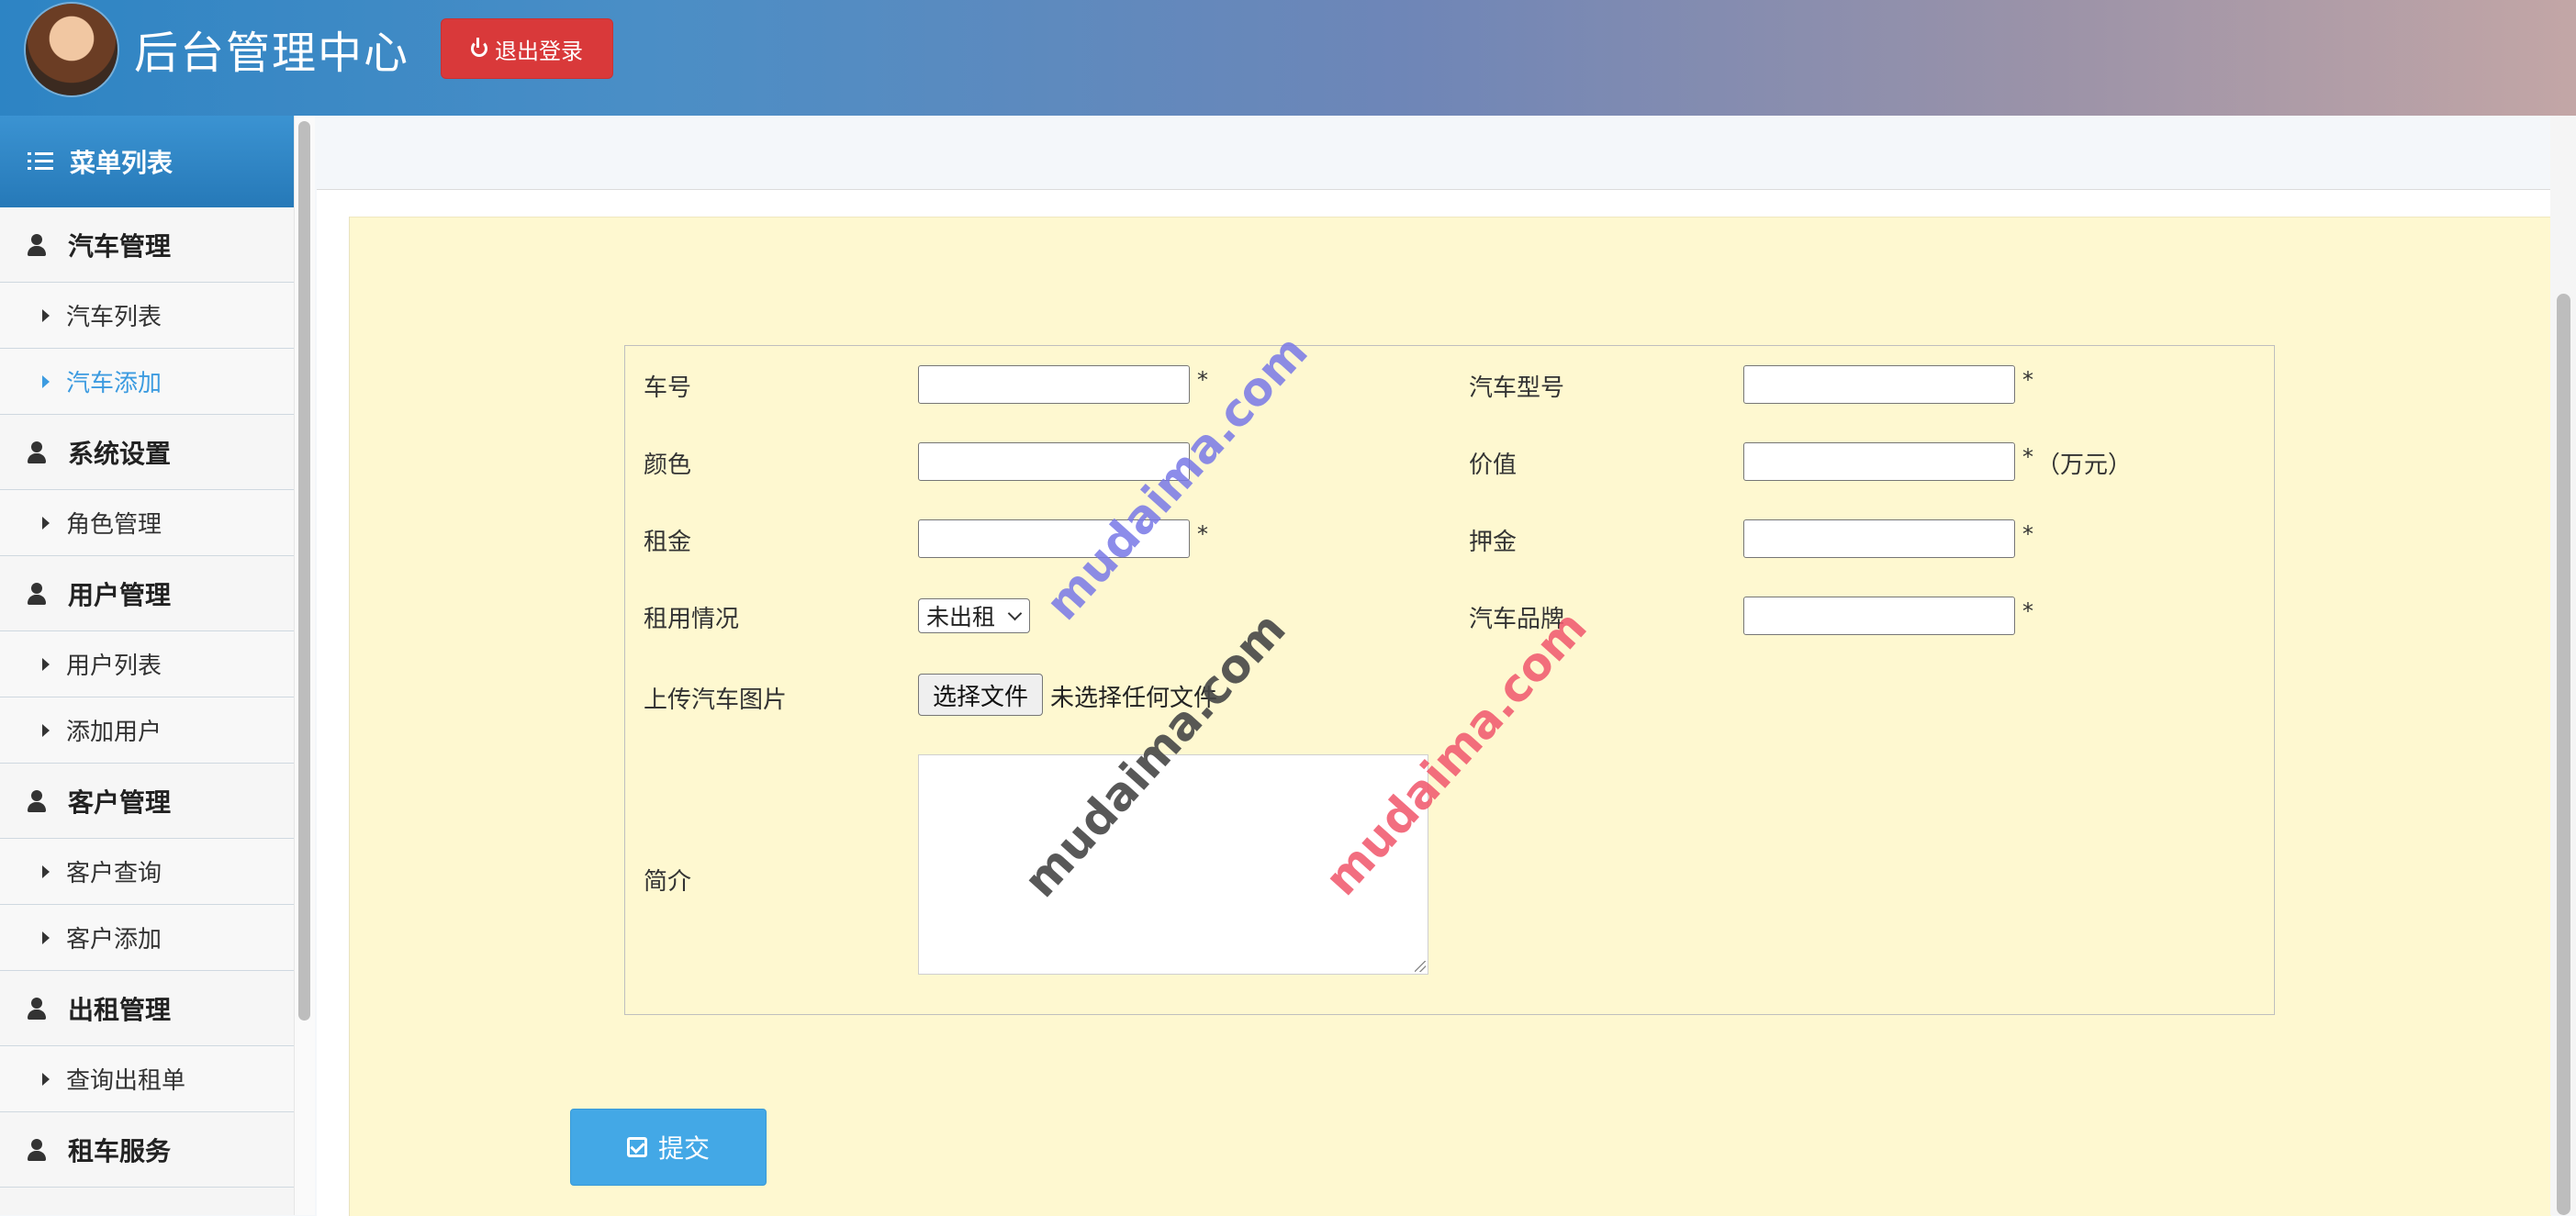 This screenshot has width=2576, height=1216. What do you see at coordinates (120, 246) in the screenshot?
I see `sidebar-group-label: 汽车管理` at bounding box center [120, 246].